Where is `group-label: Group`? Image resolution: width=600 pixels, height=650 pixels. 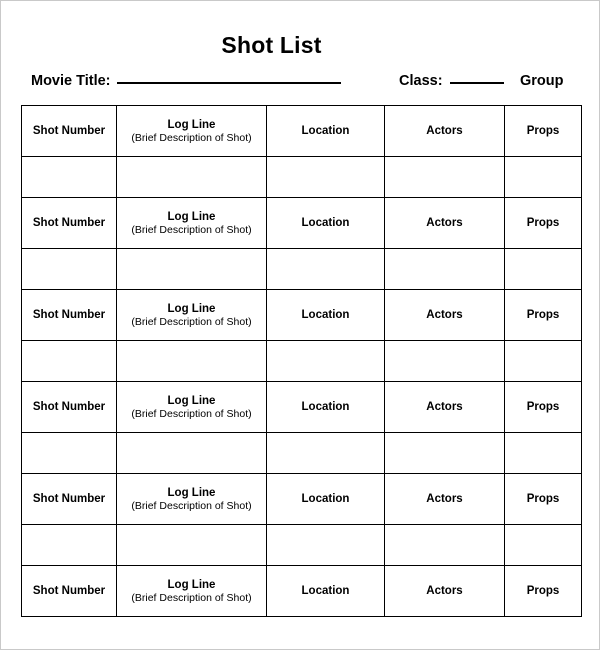 group-label: Group is located at coordinates (542, 81).